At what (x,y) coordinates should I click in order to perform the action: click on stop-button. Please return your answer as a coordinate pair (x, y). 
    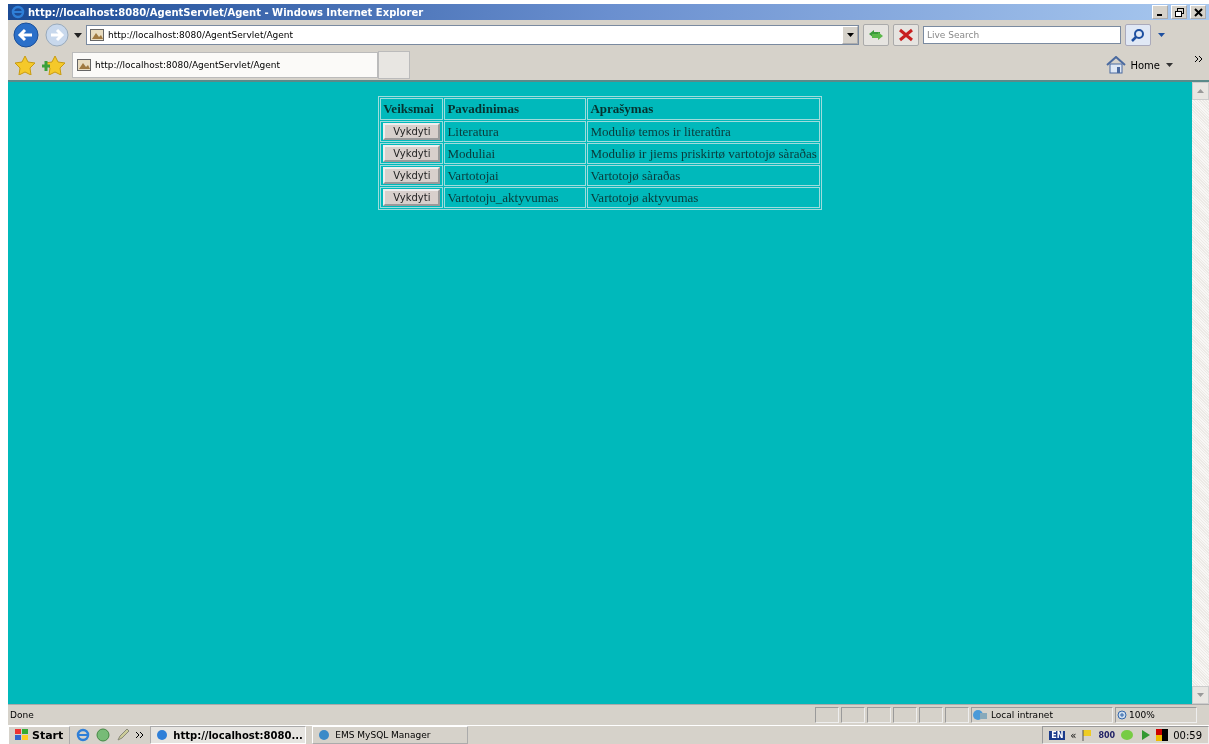
    Looking at the image, I should click on (906, 35).